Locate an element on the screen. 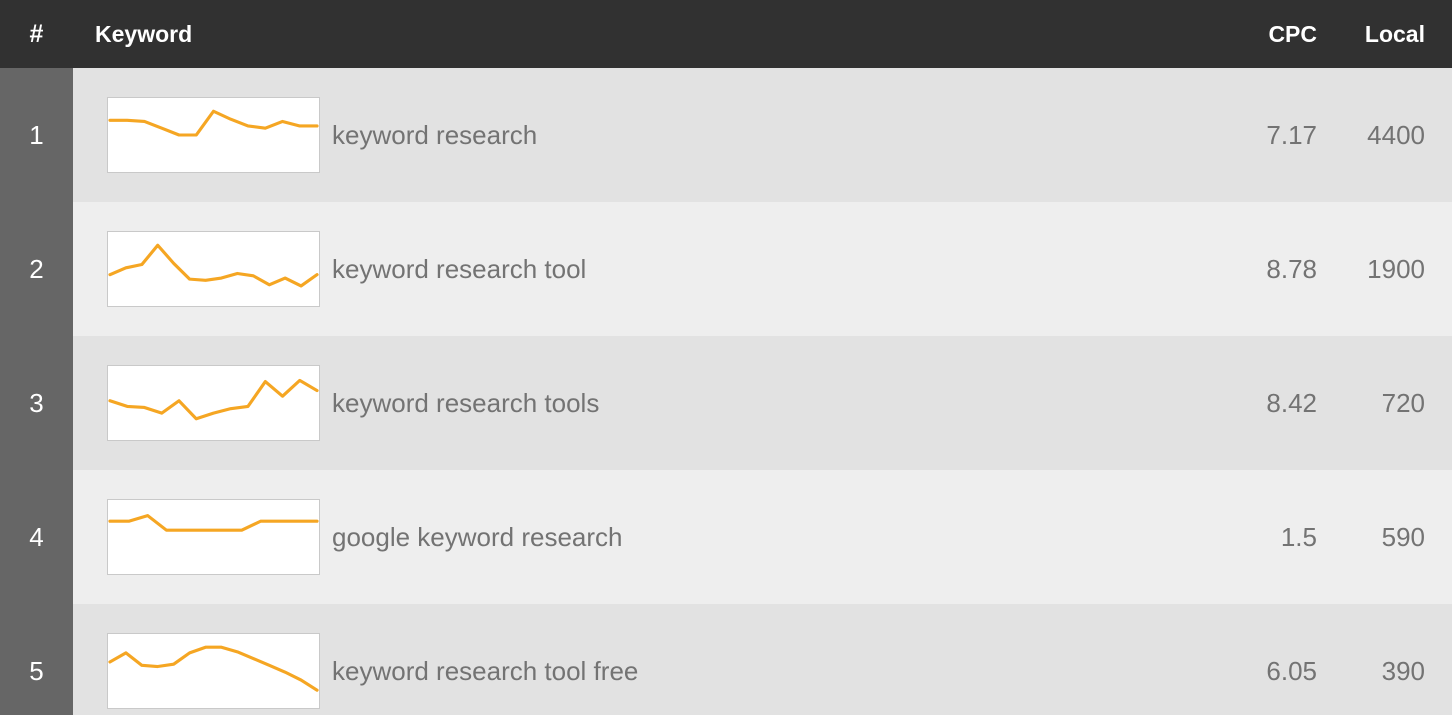 This screenshot has height=715, width=1452. column-header-local: Local is located at coordinates (1384, 34).